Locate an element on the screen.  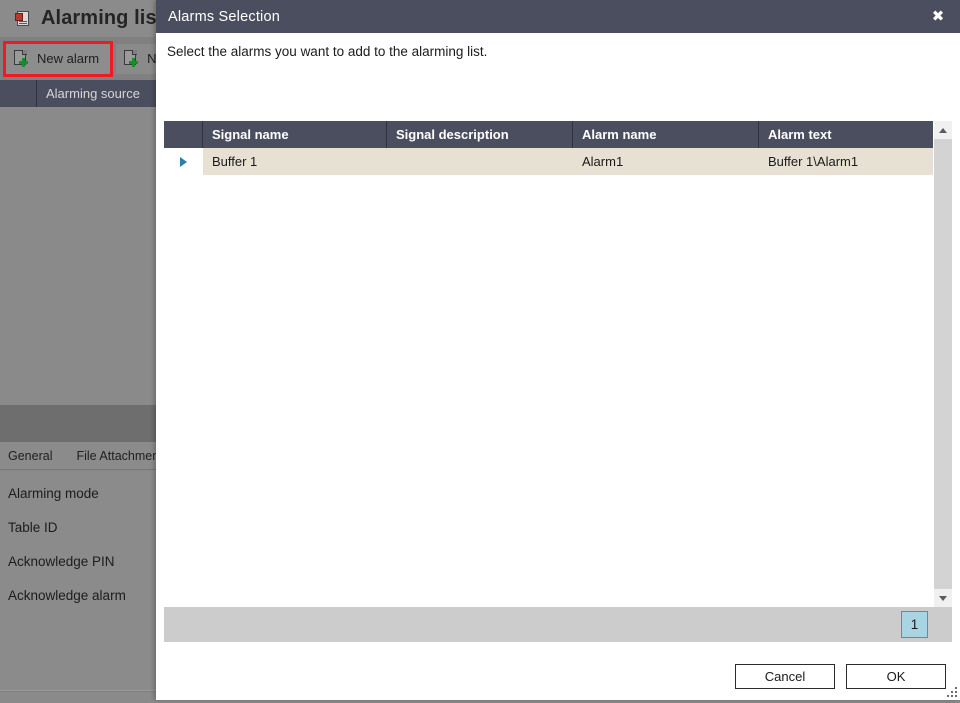
grid-vertical-scrollbar is located at coordinates (942, 364).